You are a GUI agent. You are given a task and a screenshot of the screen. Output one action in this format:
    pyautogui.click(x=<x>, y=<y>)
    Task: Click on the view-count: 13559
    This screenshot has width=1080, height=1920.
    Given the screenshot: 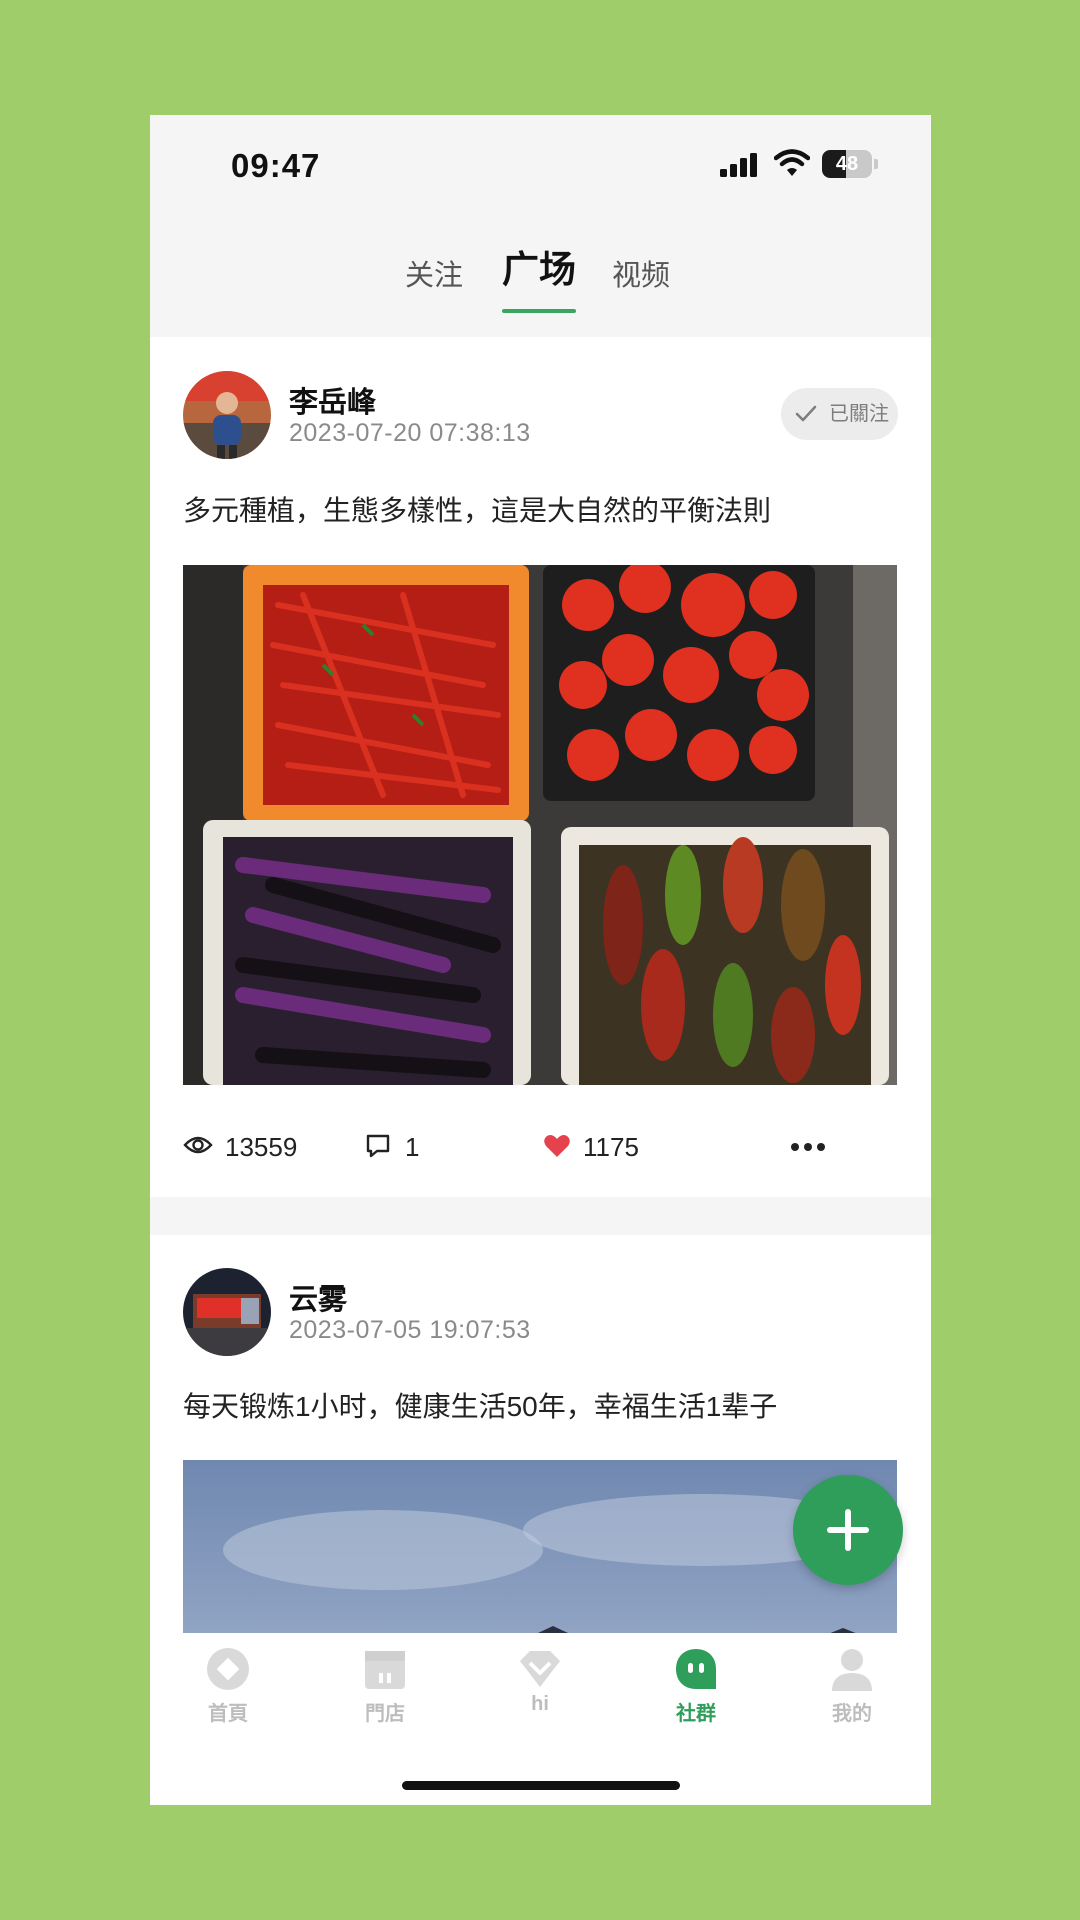 What is the action you would take?
    pyautogui.click(x=243, y=1147)
    